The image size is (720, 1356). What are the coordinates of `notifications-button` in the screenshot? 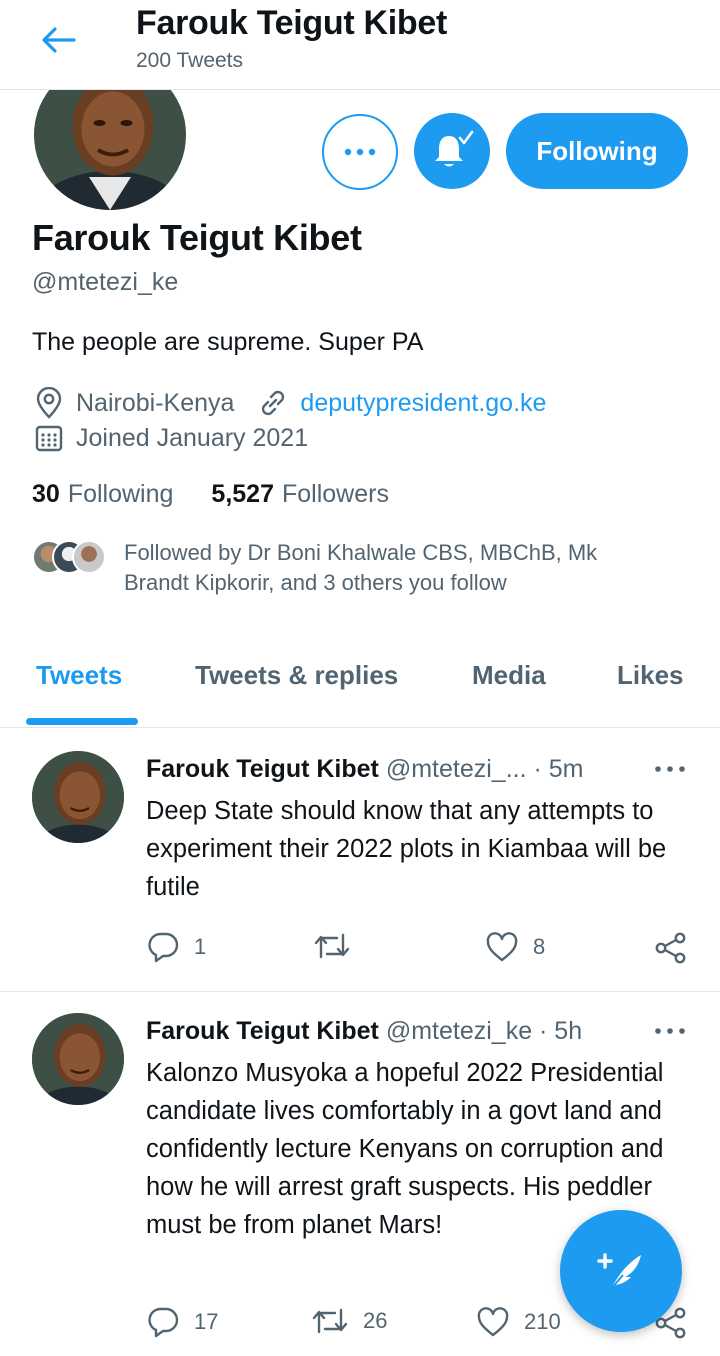 It's located at (452, 151).